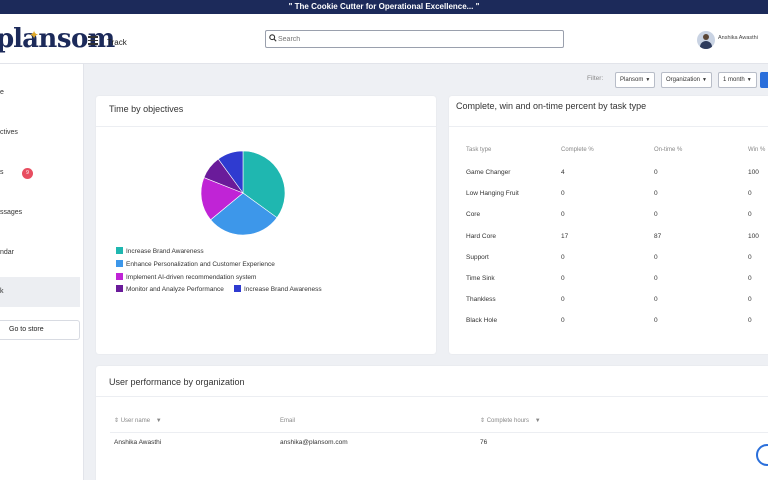 This screenshot has width=768, height=480. What do you see at coordinates (737, 80) in the screenshot?
I see `period-dropdown: 1 month ▼` at bounding box center [737, 80].